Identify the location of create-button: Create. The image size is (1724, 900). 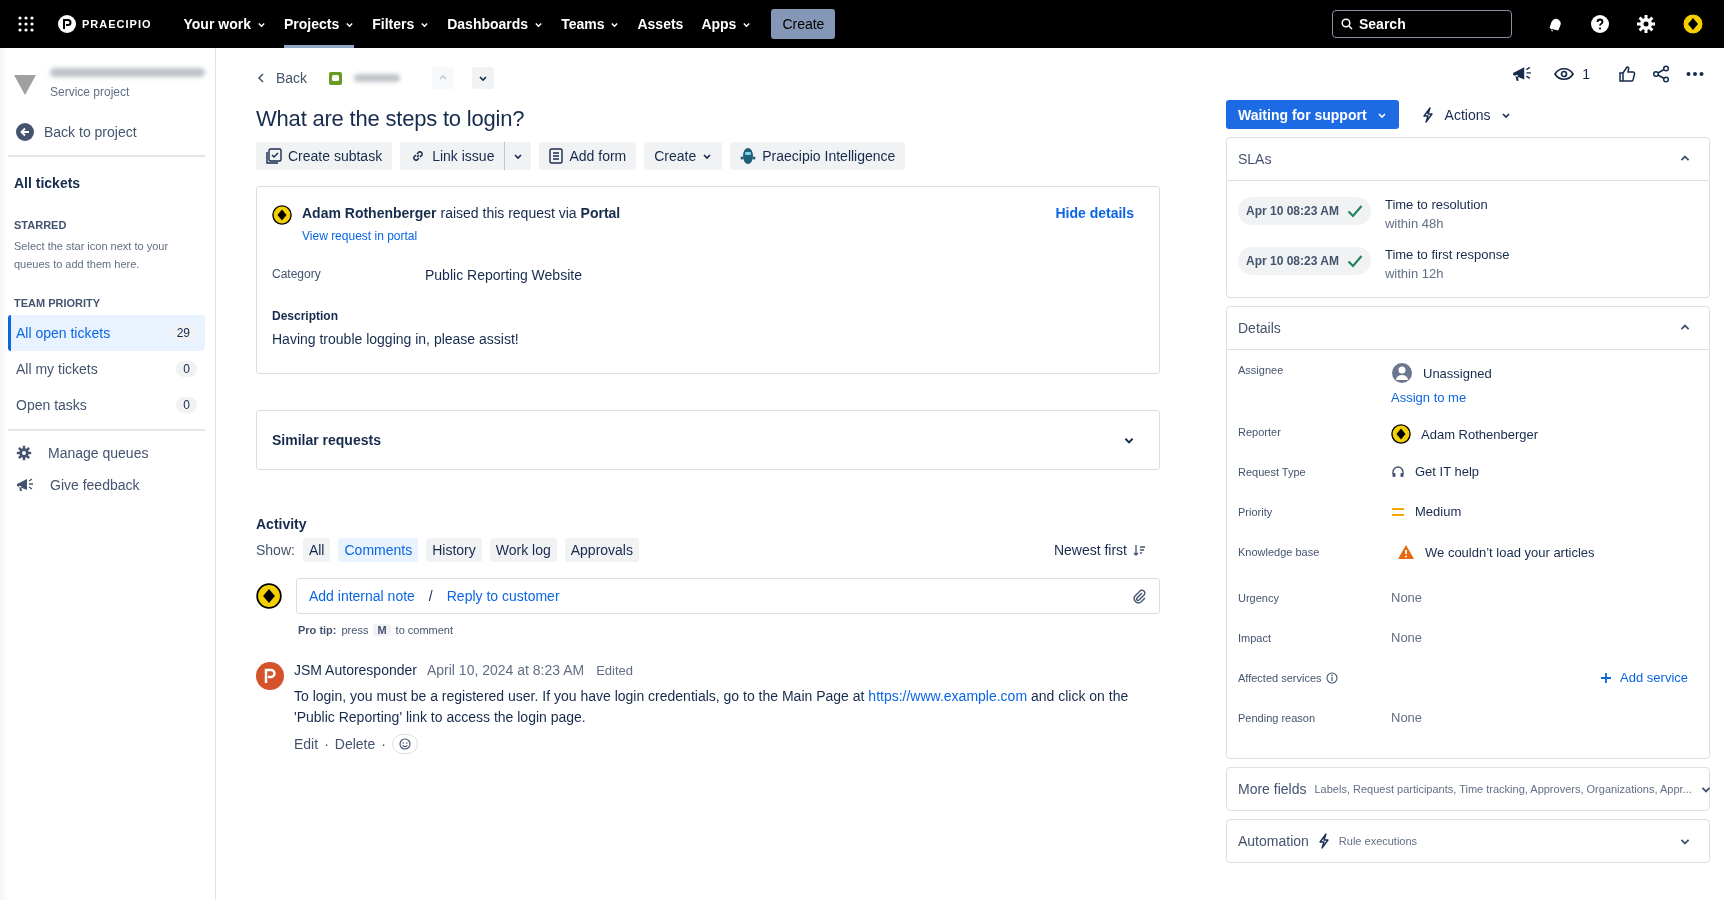
(803, 24).